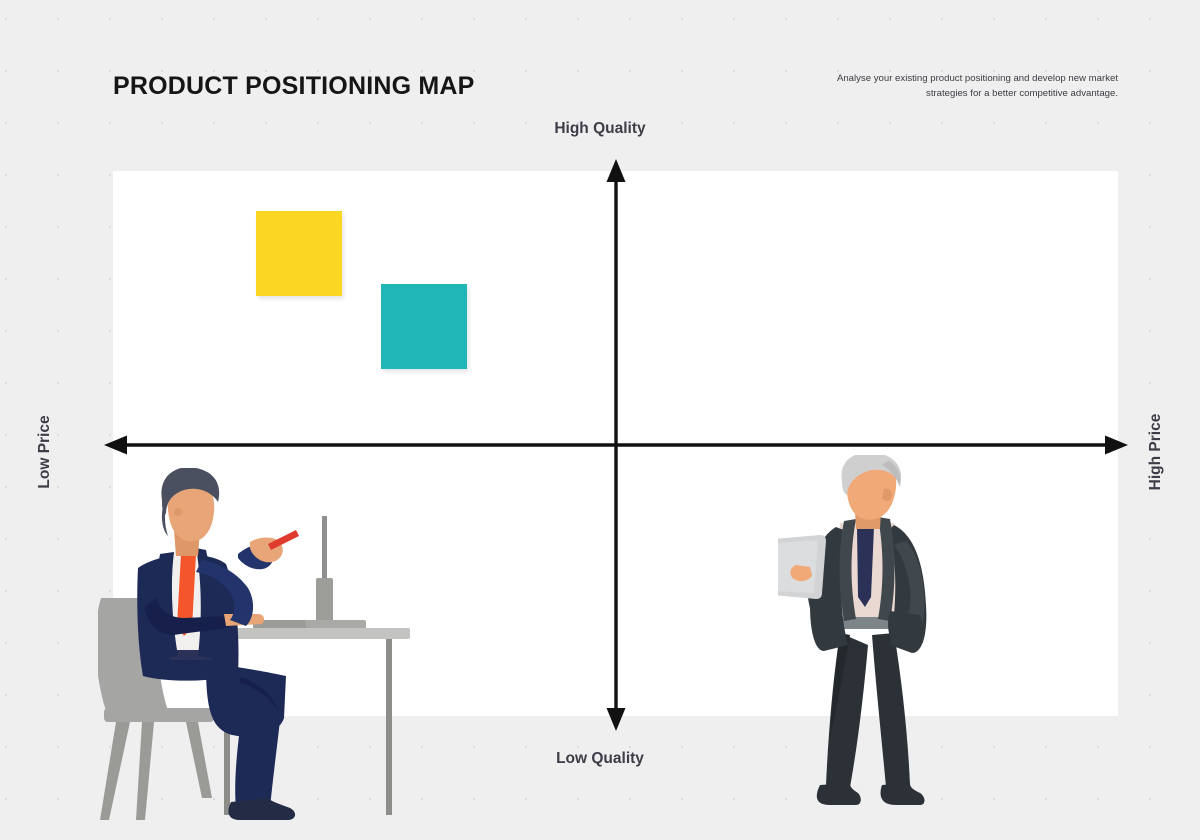  I want to click on ear, so click(178, 512).